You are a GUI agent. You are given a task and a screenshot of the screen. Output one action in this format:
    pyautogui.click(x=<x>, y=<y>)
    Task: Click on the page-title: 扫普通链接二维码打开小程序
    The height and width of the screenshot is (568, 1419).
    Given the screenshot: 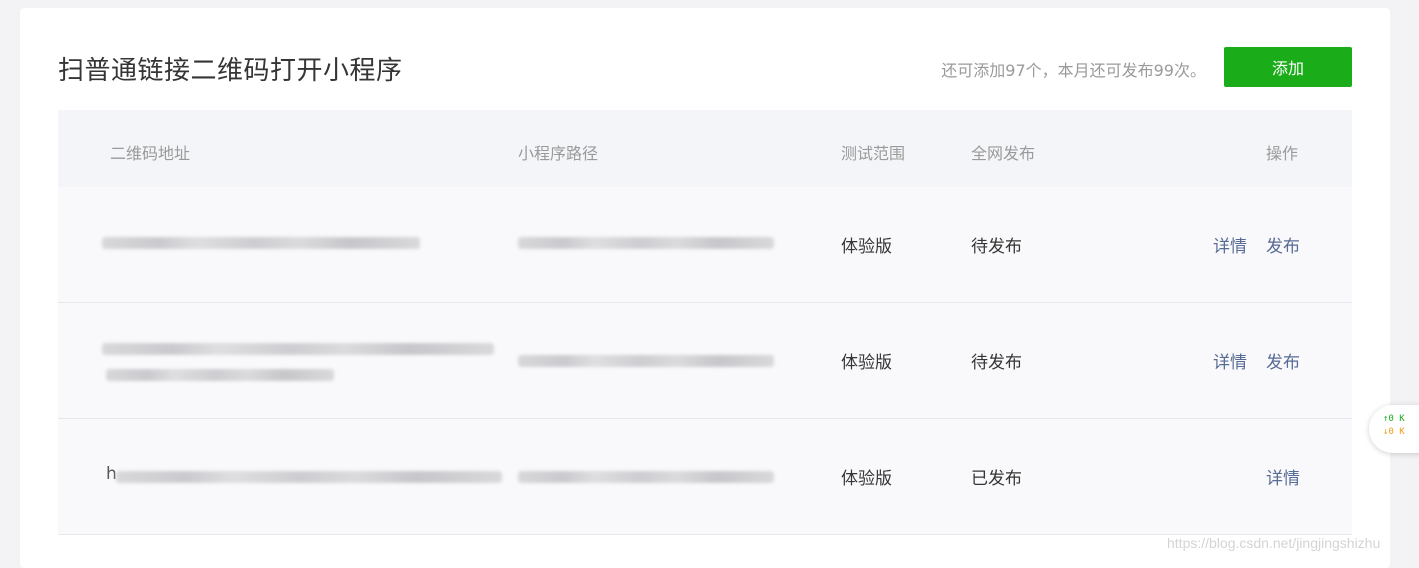 What is the action you would take?
    pyautogui.click(x=230, y=71)
    